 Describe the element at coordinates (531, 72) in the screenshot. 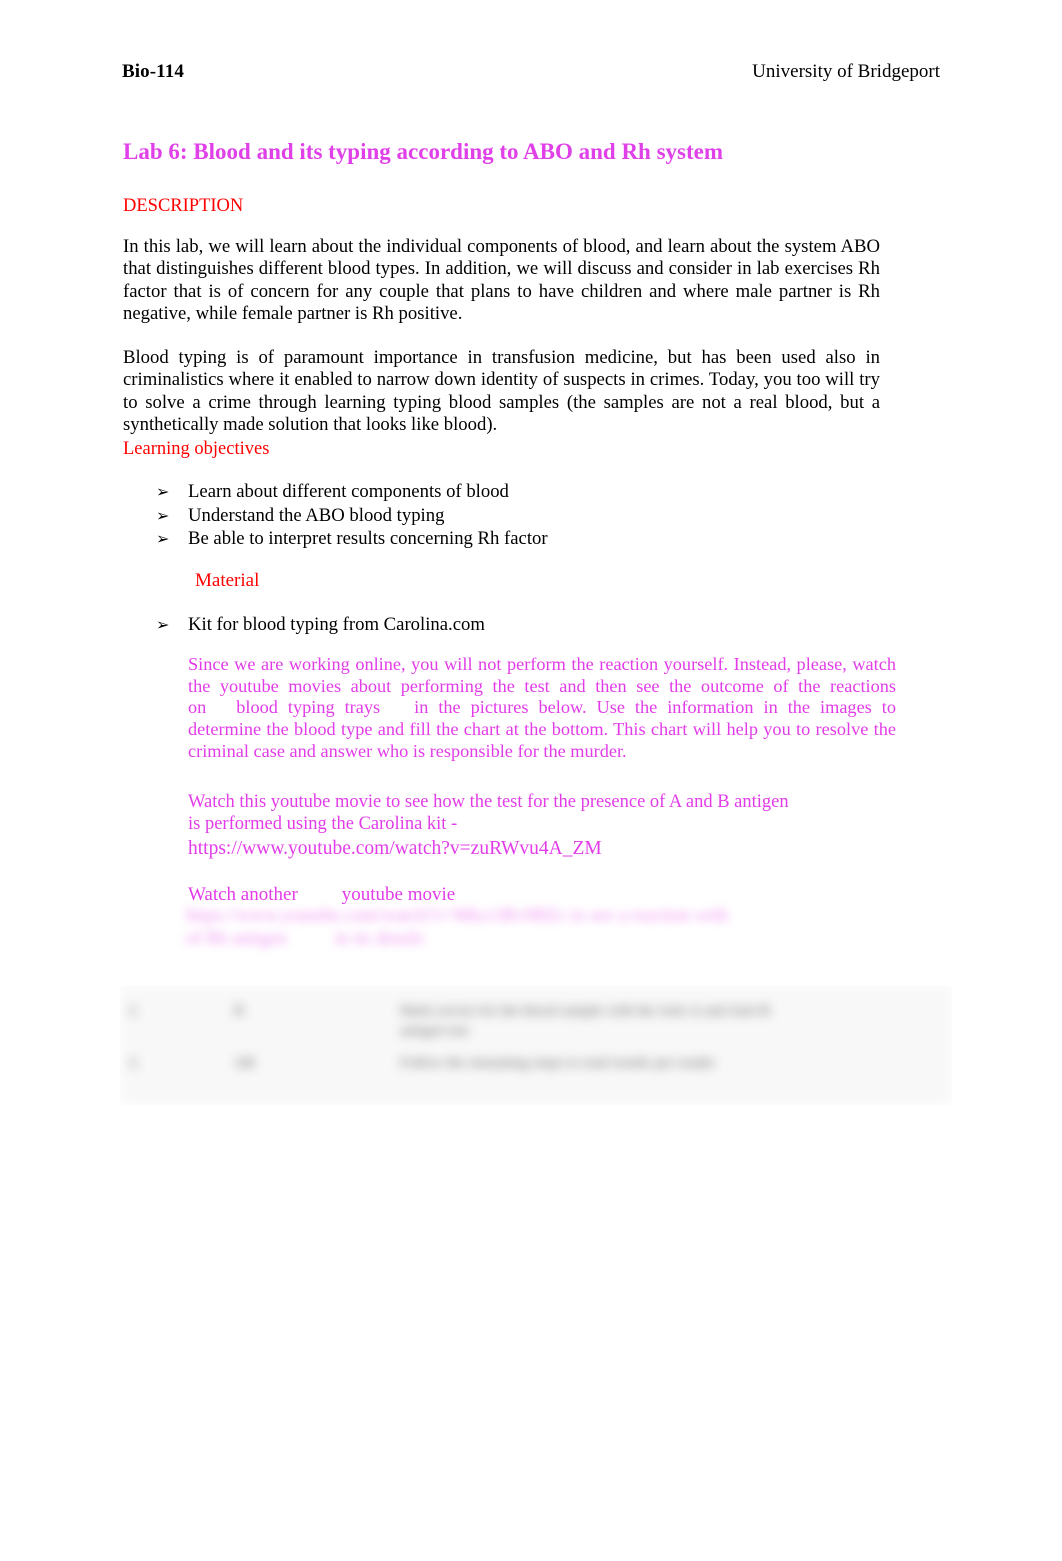

I see `document-header: Bio-114 University of Bridgeport` at that location.